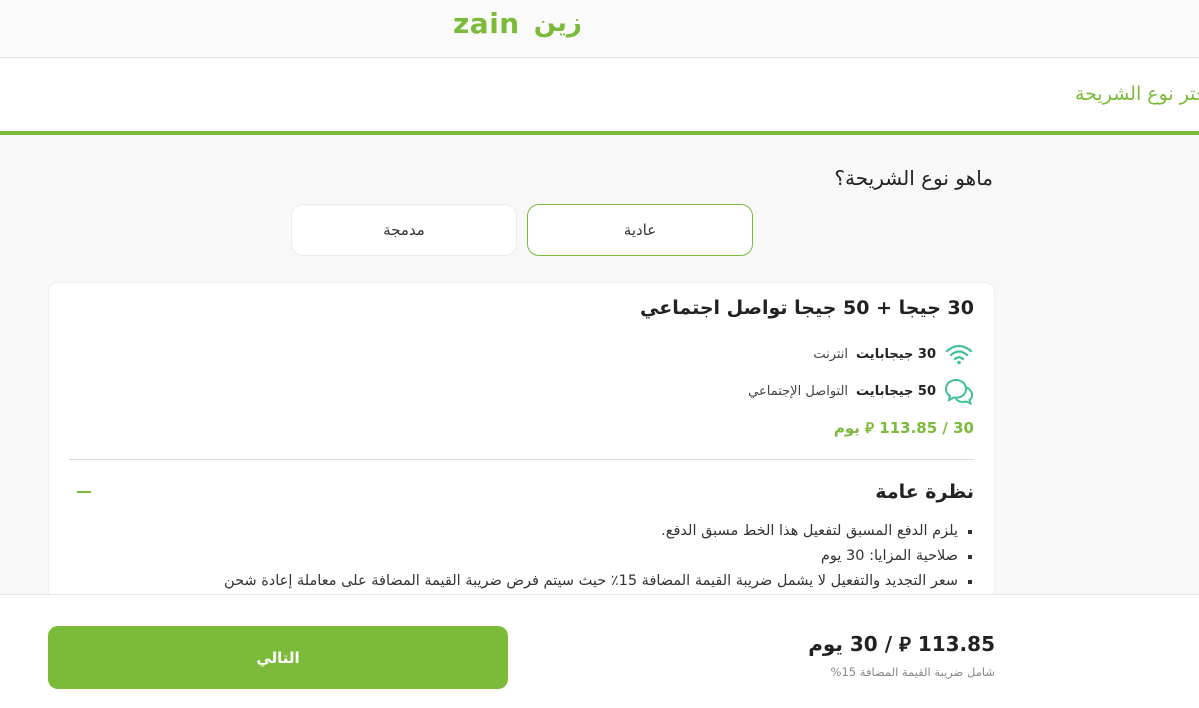 The width and height of the screenshot is (1199, 708). I want to click on step-title: اختر نوع الشريحة, so click(1136, 94).